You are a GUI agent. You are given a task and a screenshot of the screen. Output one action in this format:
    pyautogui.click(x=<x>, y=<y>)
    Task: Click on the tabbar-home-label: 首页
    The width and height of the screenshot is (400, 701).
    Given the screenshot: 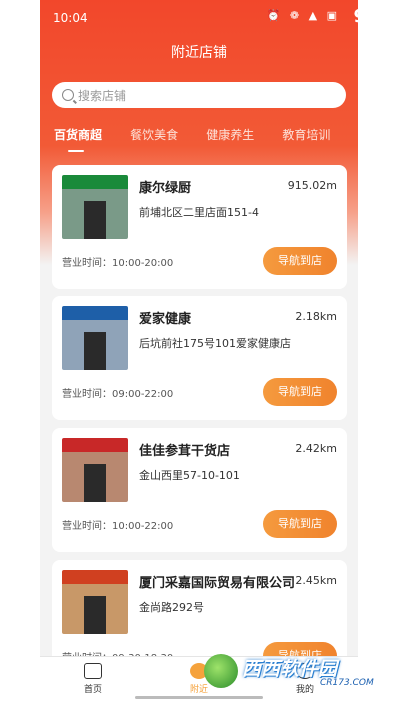 What is the action you would take?
    pyautogui.click(x=92, y=690)
    